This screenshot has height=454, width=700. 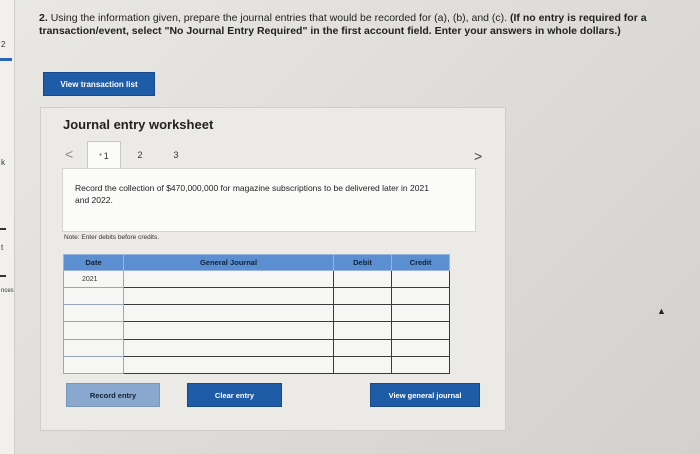 I want to click on sidebar-item-nces: nces, so click(x=7, y=291).